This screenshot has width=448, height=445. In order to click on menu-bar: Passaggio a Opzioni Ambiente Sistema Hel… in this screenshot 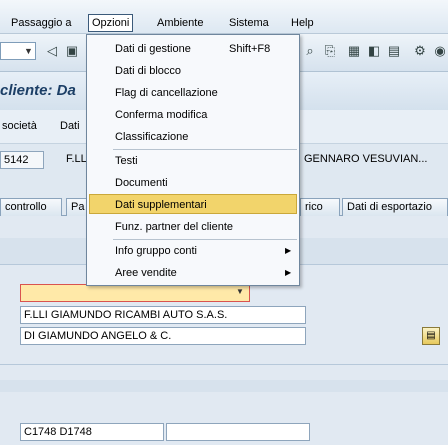, I will do `click(224, 17)`.